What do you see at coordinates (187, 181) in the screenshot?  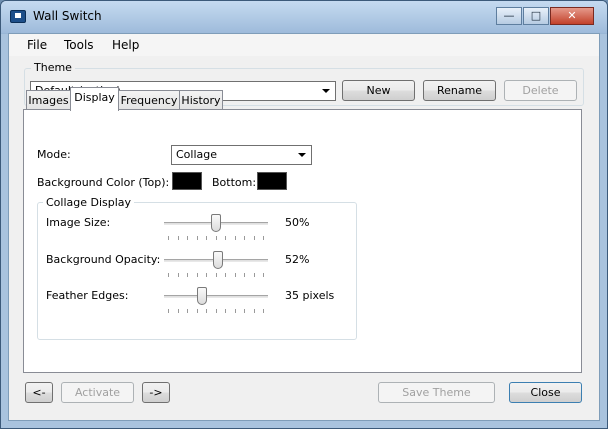 I see `bg-top-color-swatch` at bounding box center [187, 181].